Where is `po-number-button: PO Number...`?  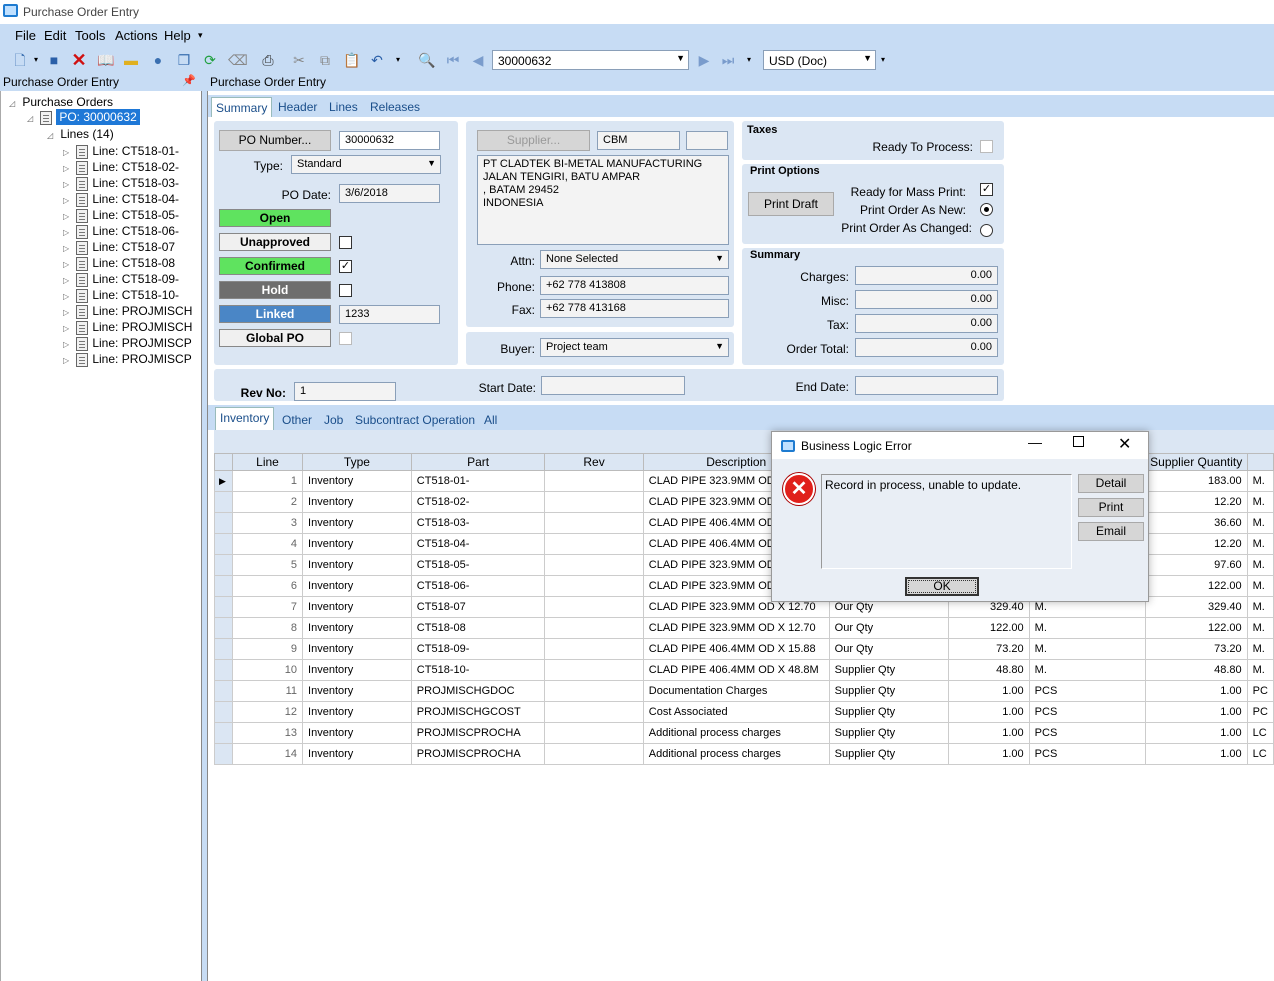
po-number-button: PO Number... is located at coordinates (275, 140).